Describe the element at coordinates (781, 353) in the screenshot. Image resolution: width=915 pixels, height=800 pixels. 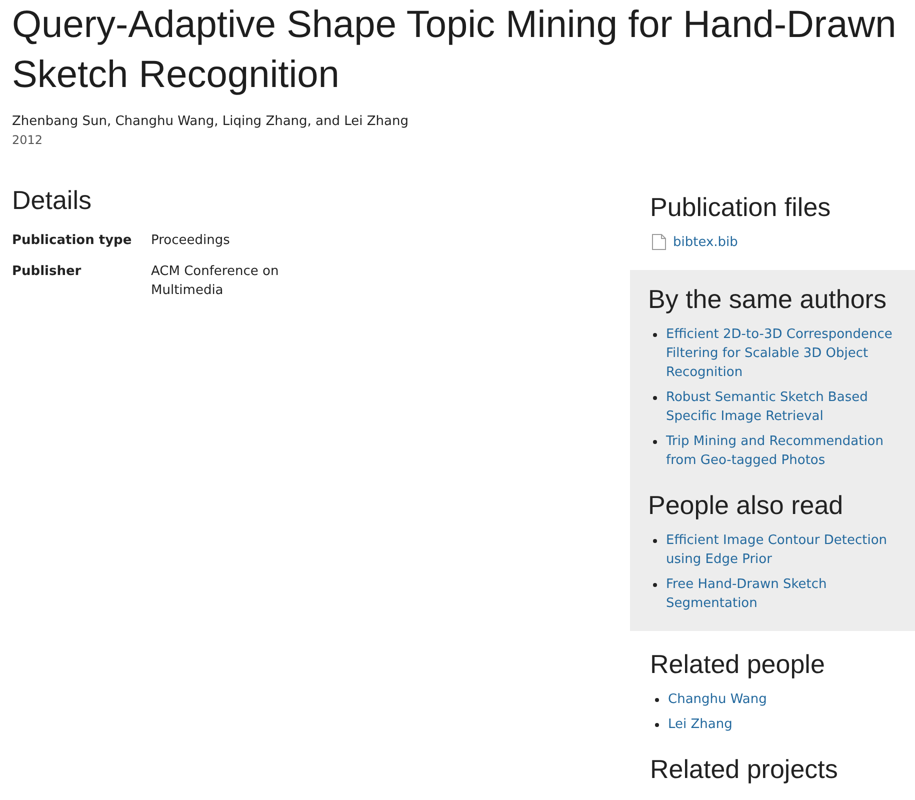
I see `sidebar-link: Efficient 2D-to-3D Correspondence Filtering for Scalable 3D Object Recognition` at that location.